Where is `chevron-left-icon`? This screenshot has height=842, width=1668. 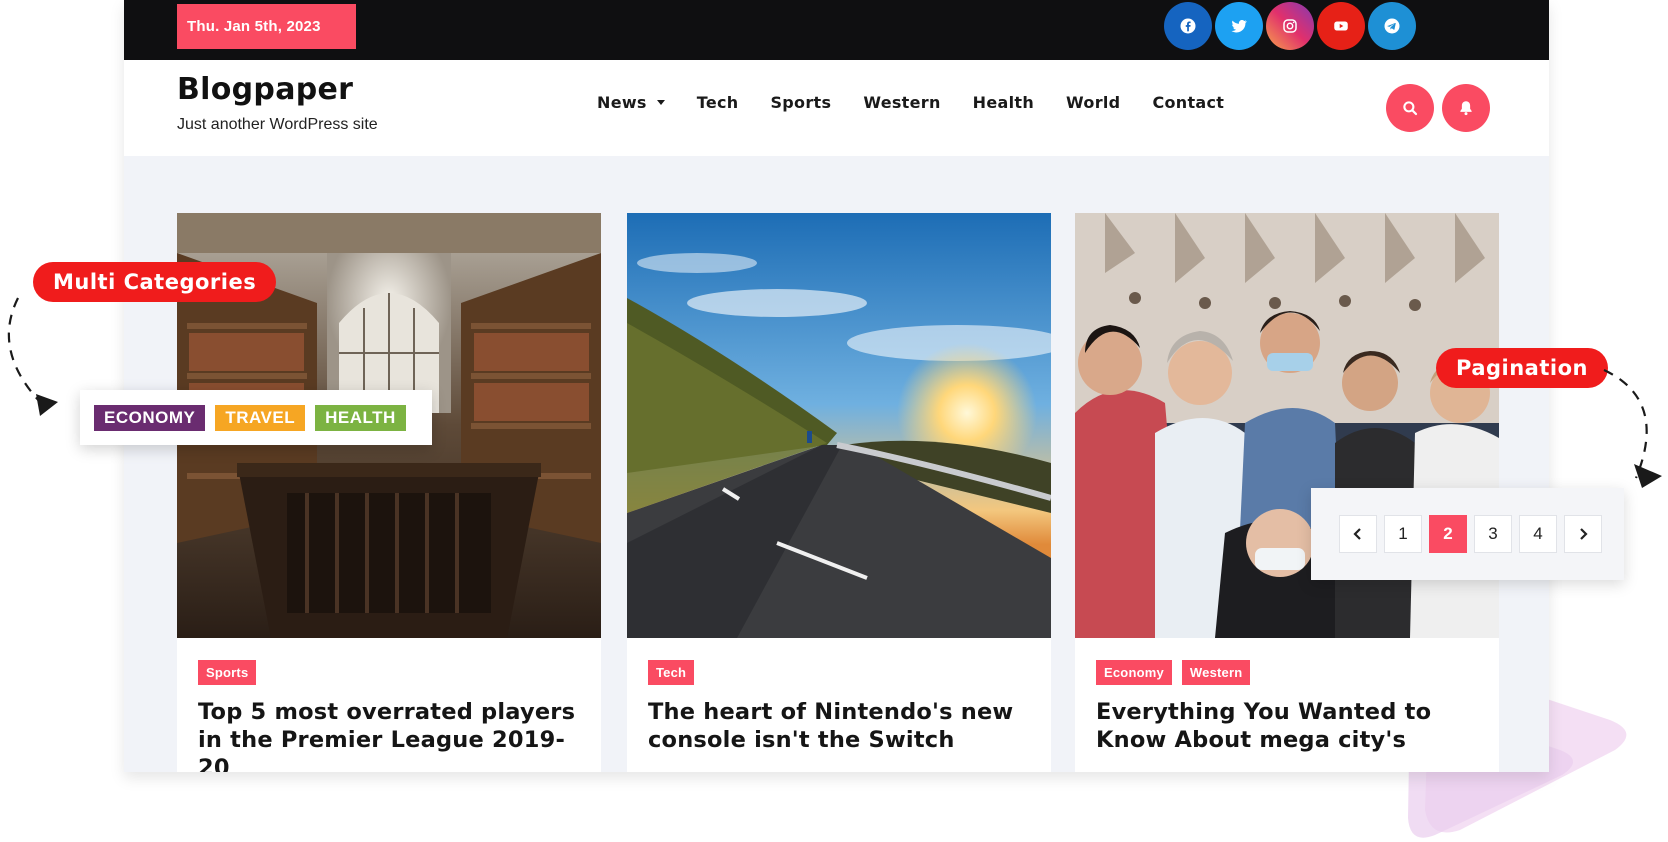
chevron-left-icon is located at coordinates (1357, 534).